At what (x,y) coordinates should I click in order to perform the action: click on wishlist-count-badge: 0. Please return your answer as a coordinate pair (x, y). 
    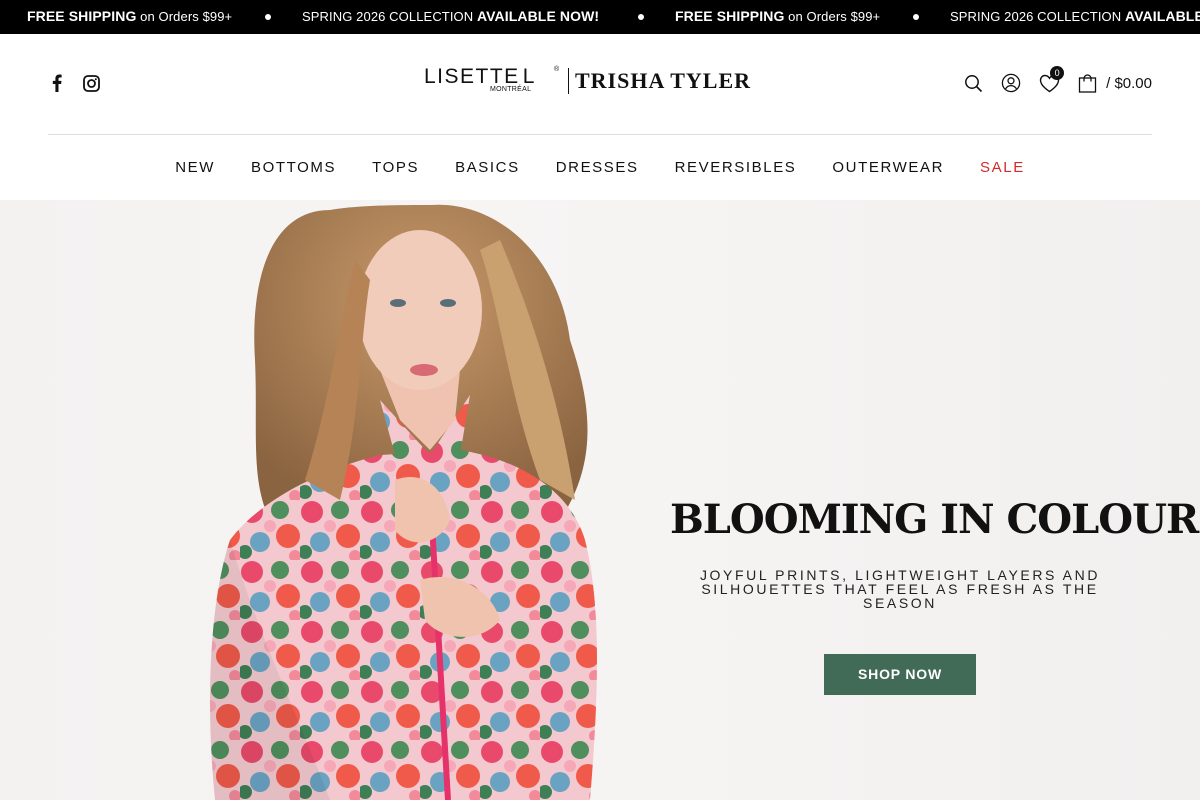
    Looking at the image, I should click on (1057, 73).